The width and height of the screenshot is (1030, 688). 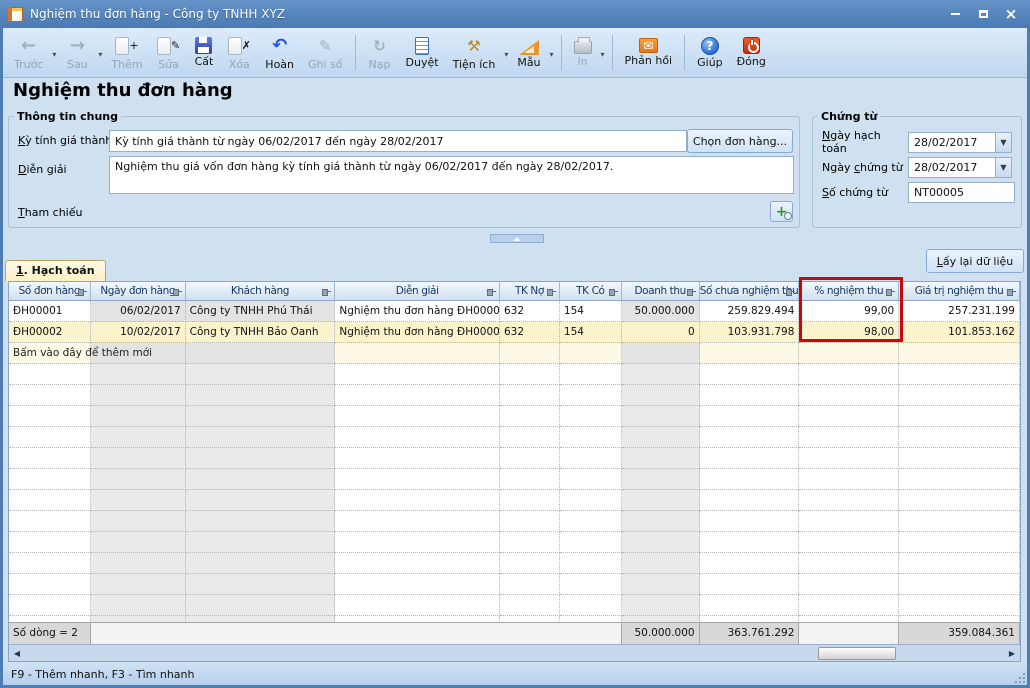 I want to click on cell: 98,00, so click(x=849, y=332).